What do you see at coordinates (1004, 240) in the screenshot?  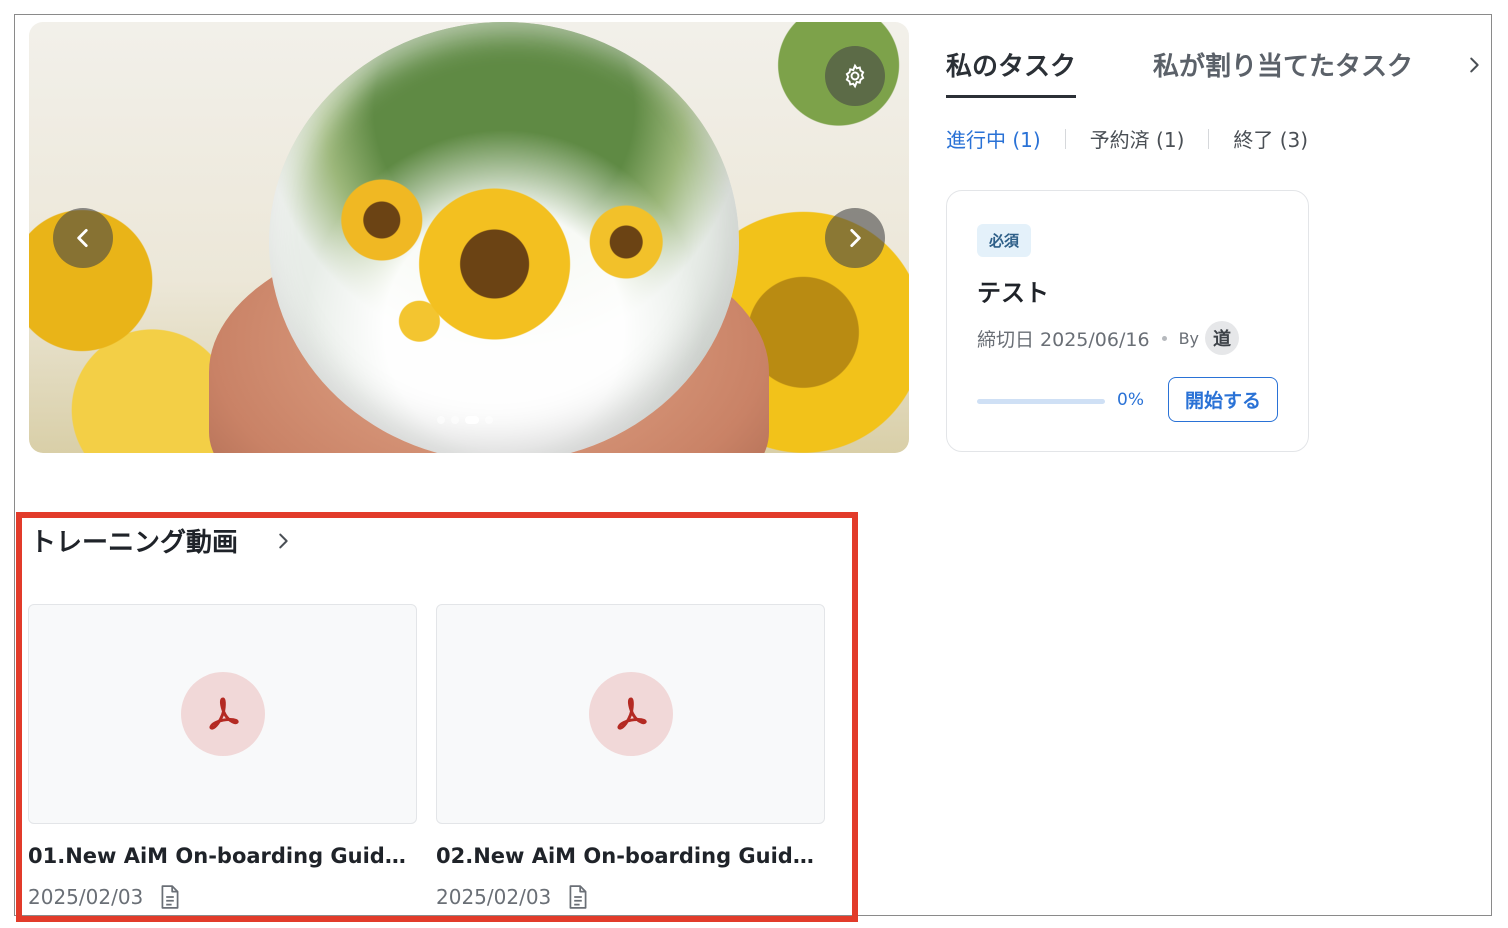 I see `required-badge: 必須` at bounding box center [1004, 240].